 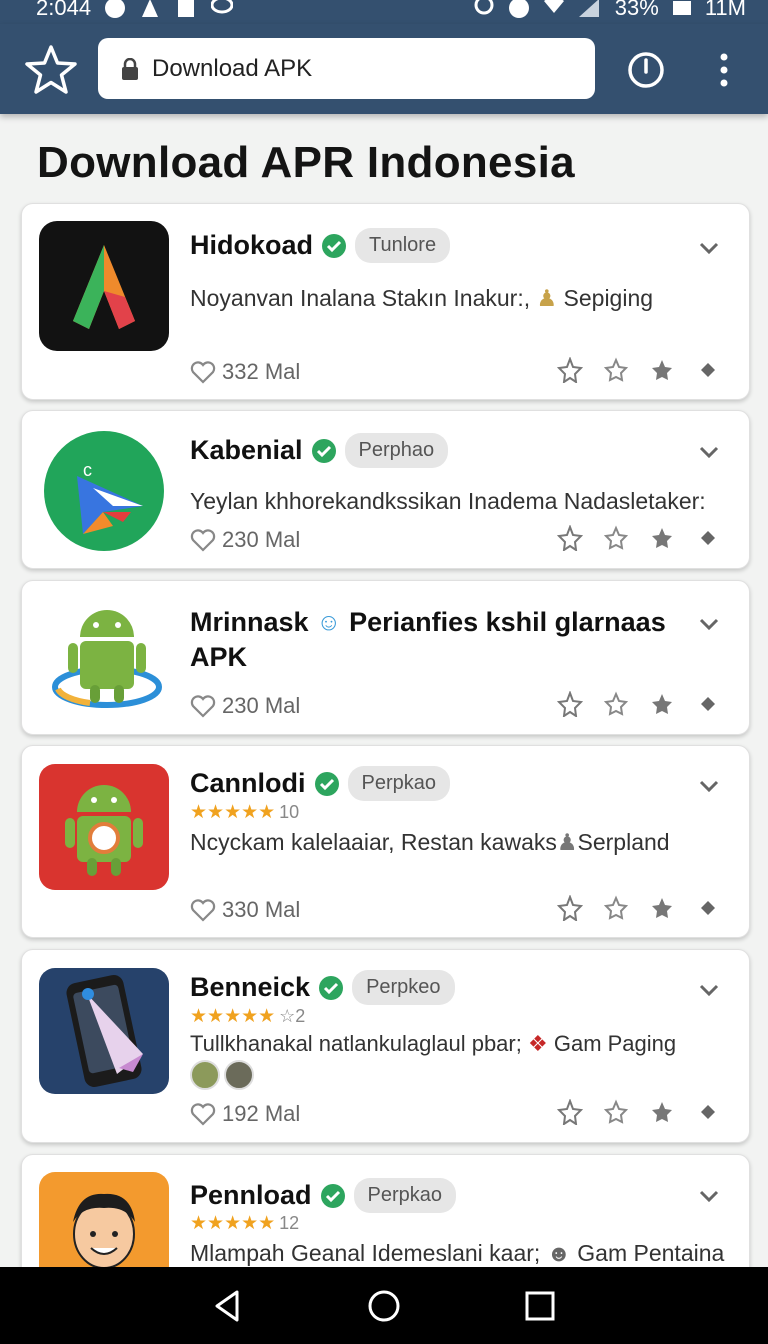 I want to click on home-icon, so click(x=384, y=1306).